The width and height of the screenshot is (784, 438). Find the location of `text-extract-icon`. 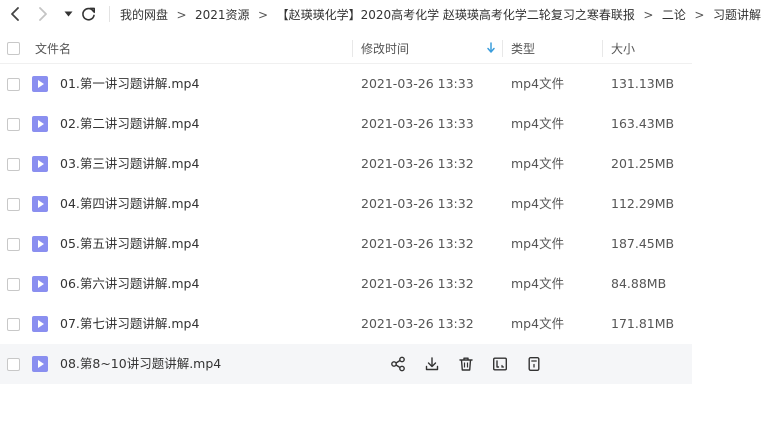

text-extract-icon is located at coordinates (500, 364).